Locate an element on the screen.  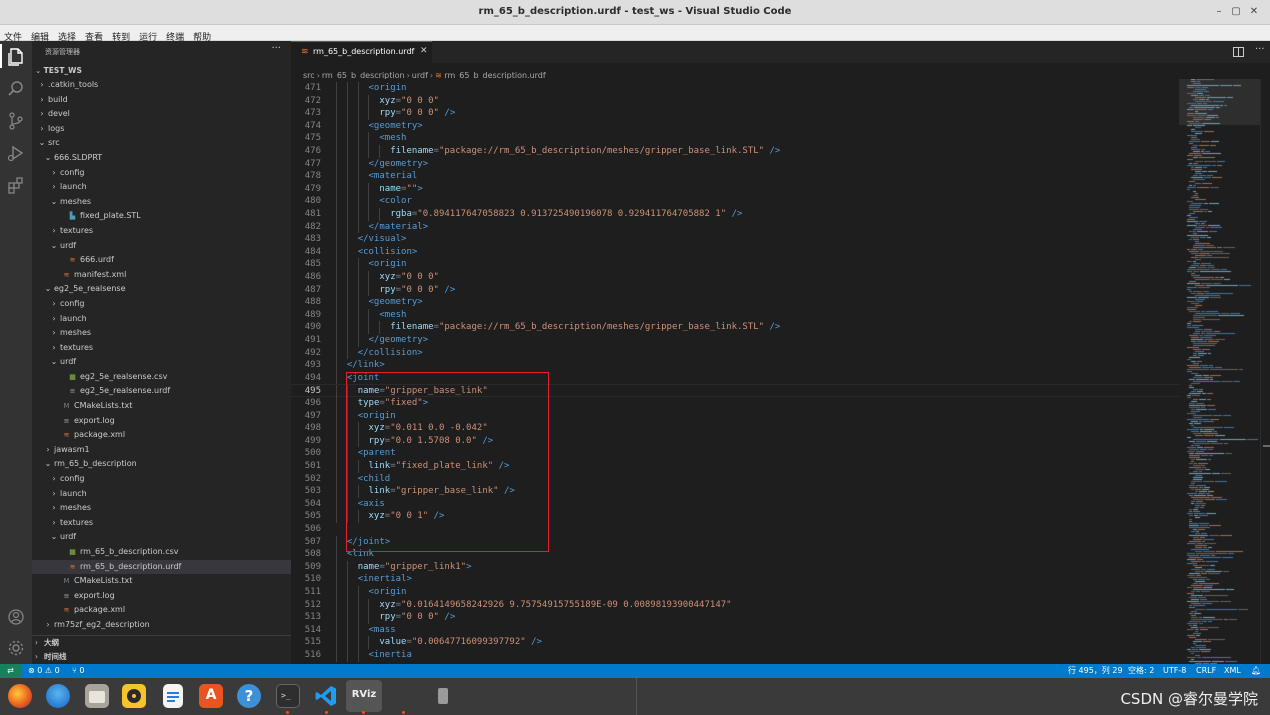
tree-folder: ⌄ src is located at coordinates (161, 143).